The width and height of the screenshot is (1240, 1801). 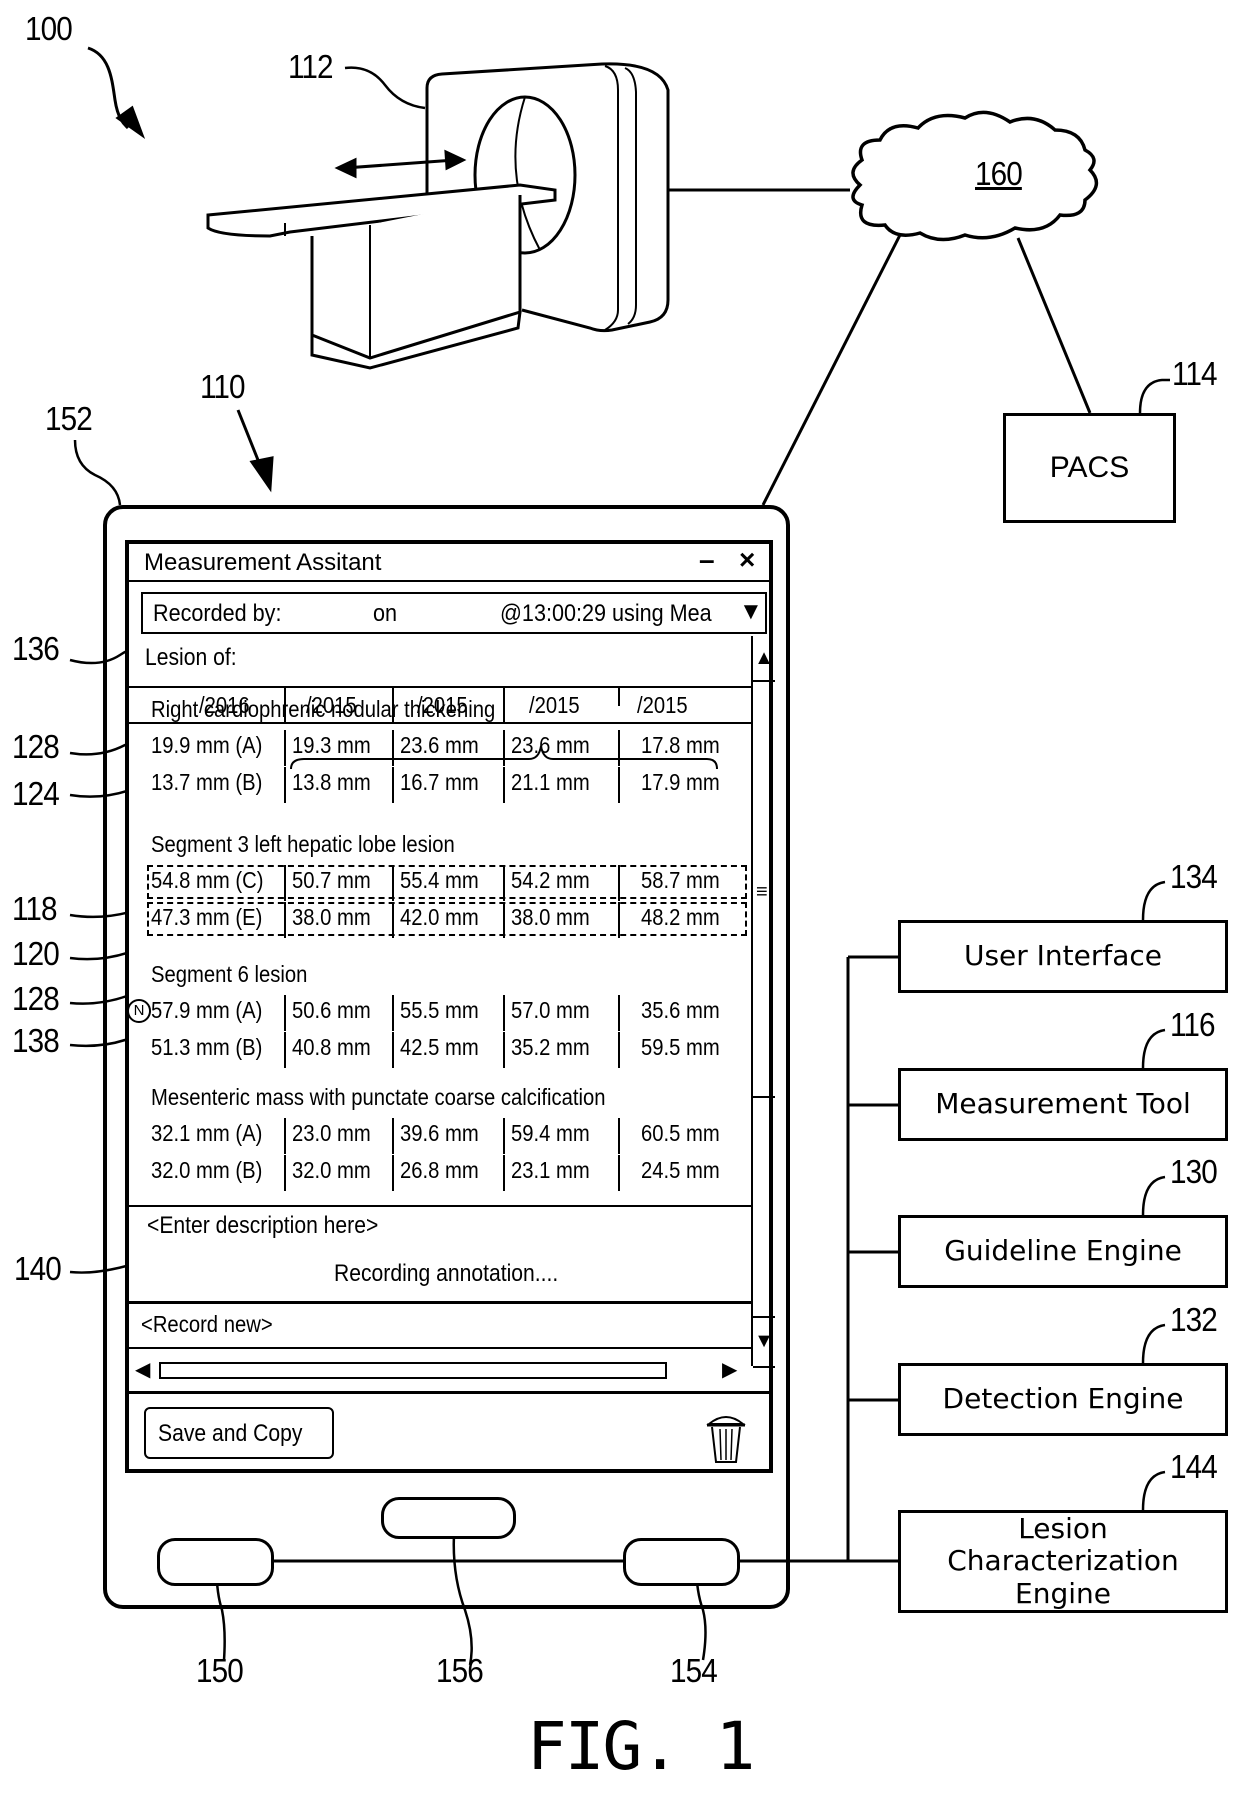 I want to click on horizontal-scrollbar: ◀ ▶, so click(x=440, y=1370).